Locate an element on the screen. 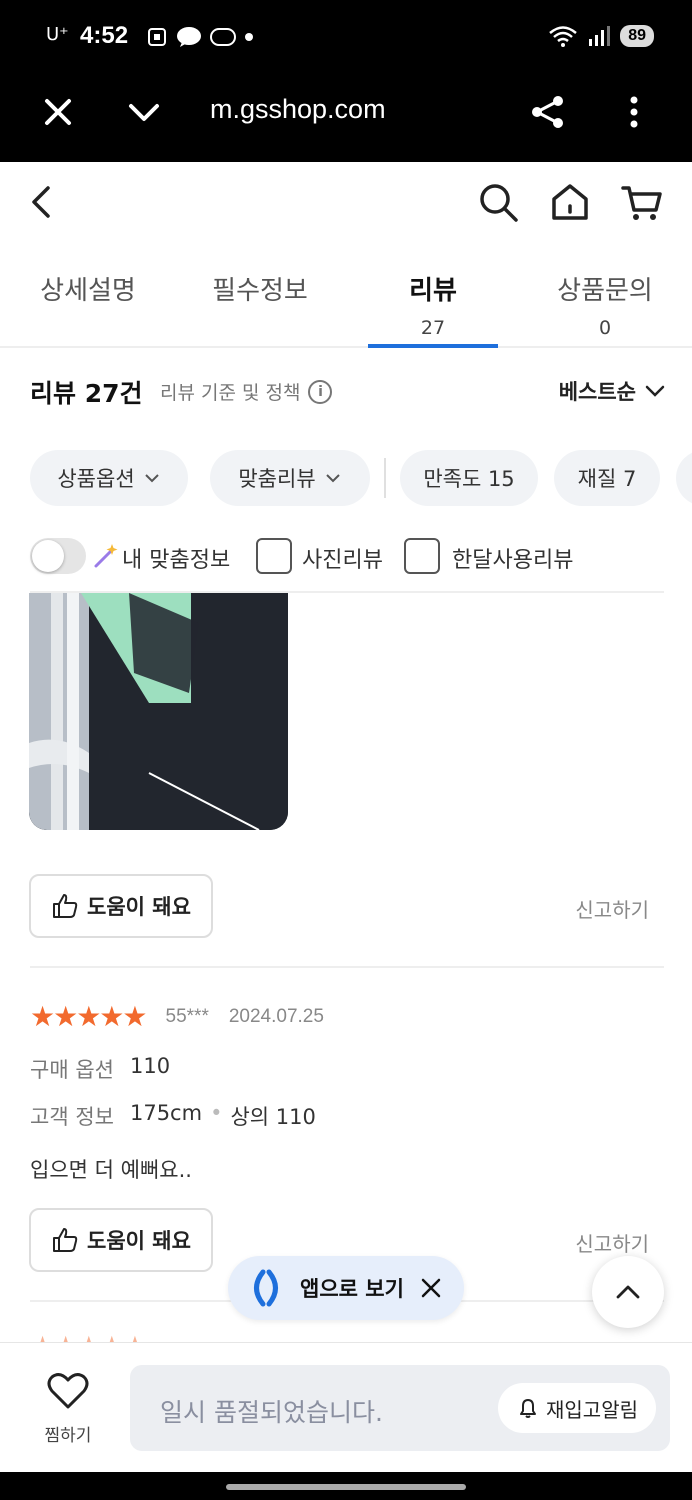  customer-top-size: 상의 110 is located at coordinates (273, 1117).